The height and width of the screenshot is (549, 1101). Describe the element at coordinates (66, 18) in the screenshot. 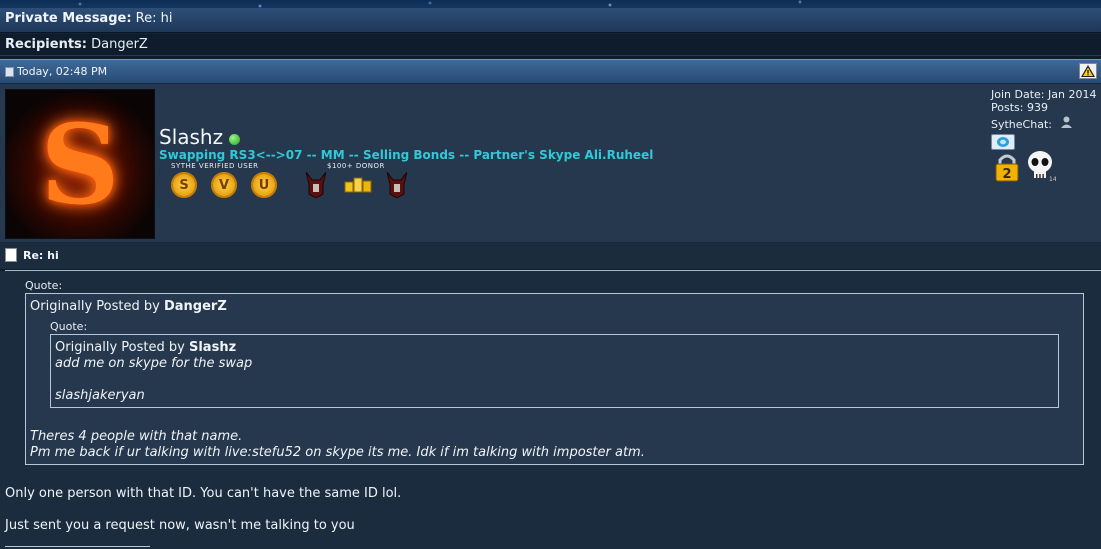

I see `page-title-label: Private Message` at that location.